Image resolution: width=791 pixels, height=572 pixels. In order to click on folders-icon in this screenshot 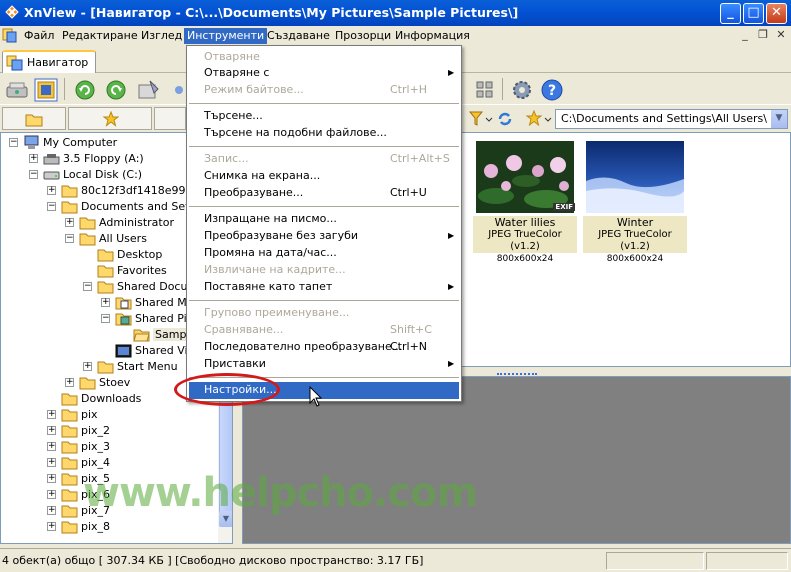, I will do `click(34, 120)`.